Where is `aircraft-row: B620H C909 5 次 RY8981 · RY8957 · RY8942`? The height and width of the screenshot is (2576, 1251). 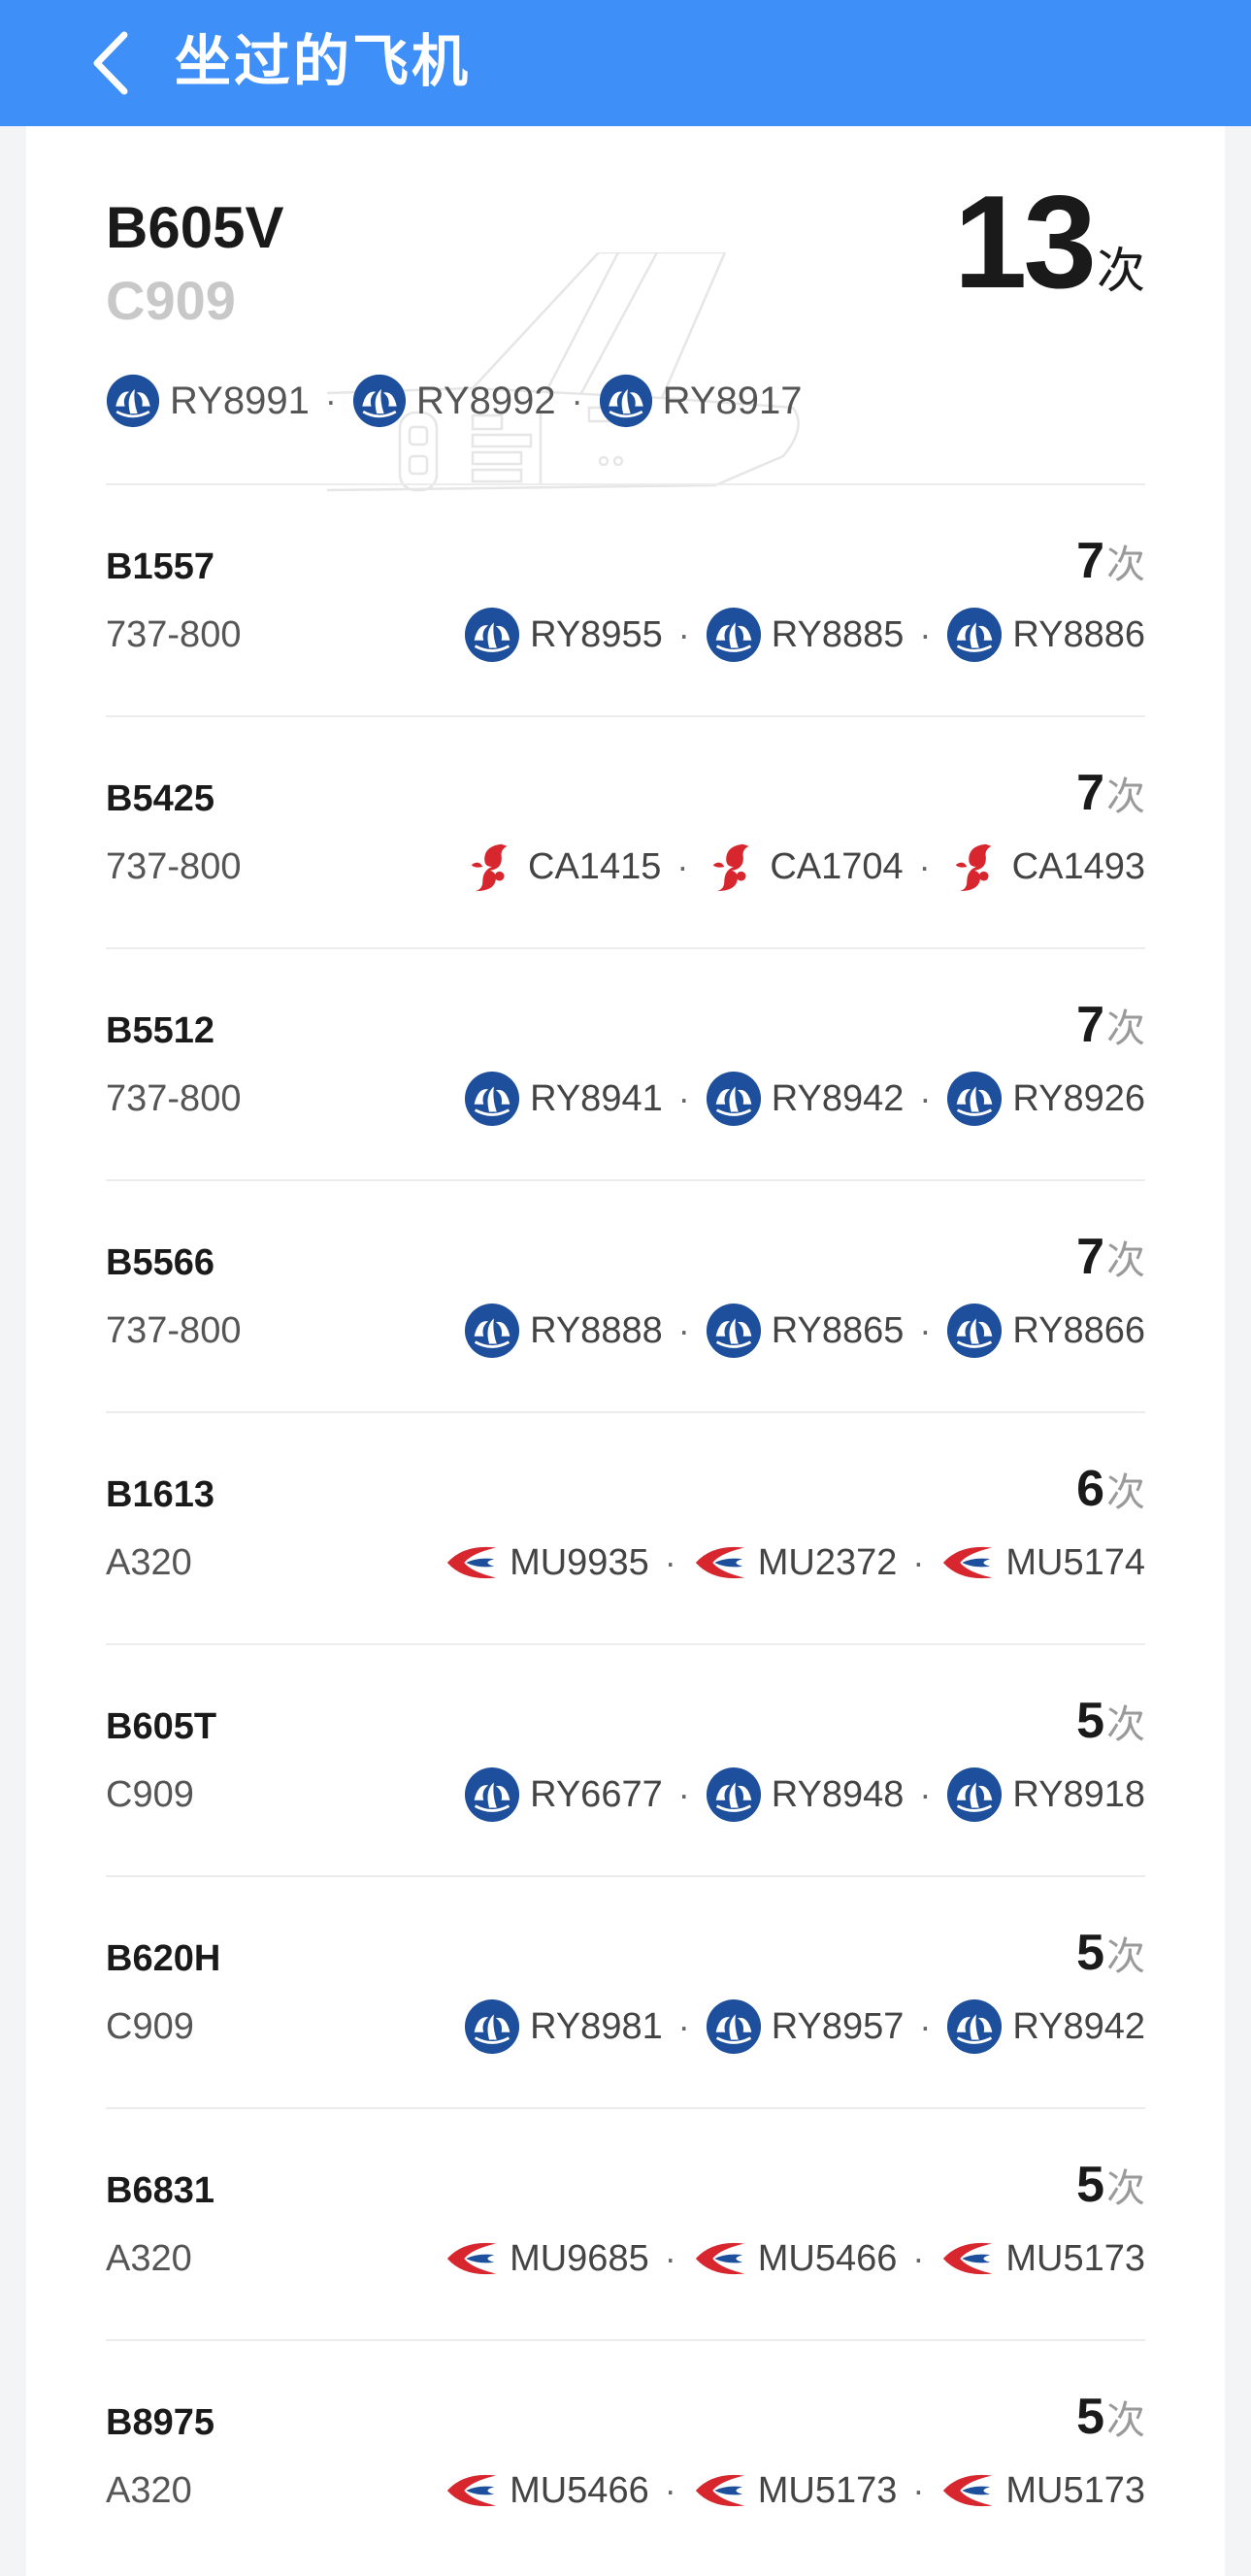 aircraft-row: B620H C909 5 次 RY8981 · RY8957 · RY8942 is located at coordinates (625, 1991).